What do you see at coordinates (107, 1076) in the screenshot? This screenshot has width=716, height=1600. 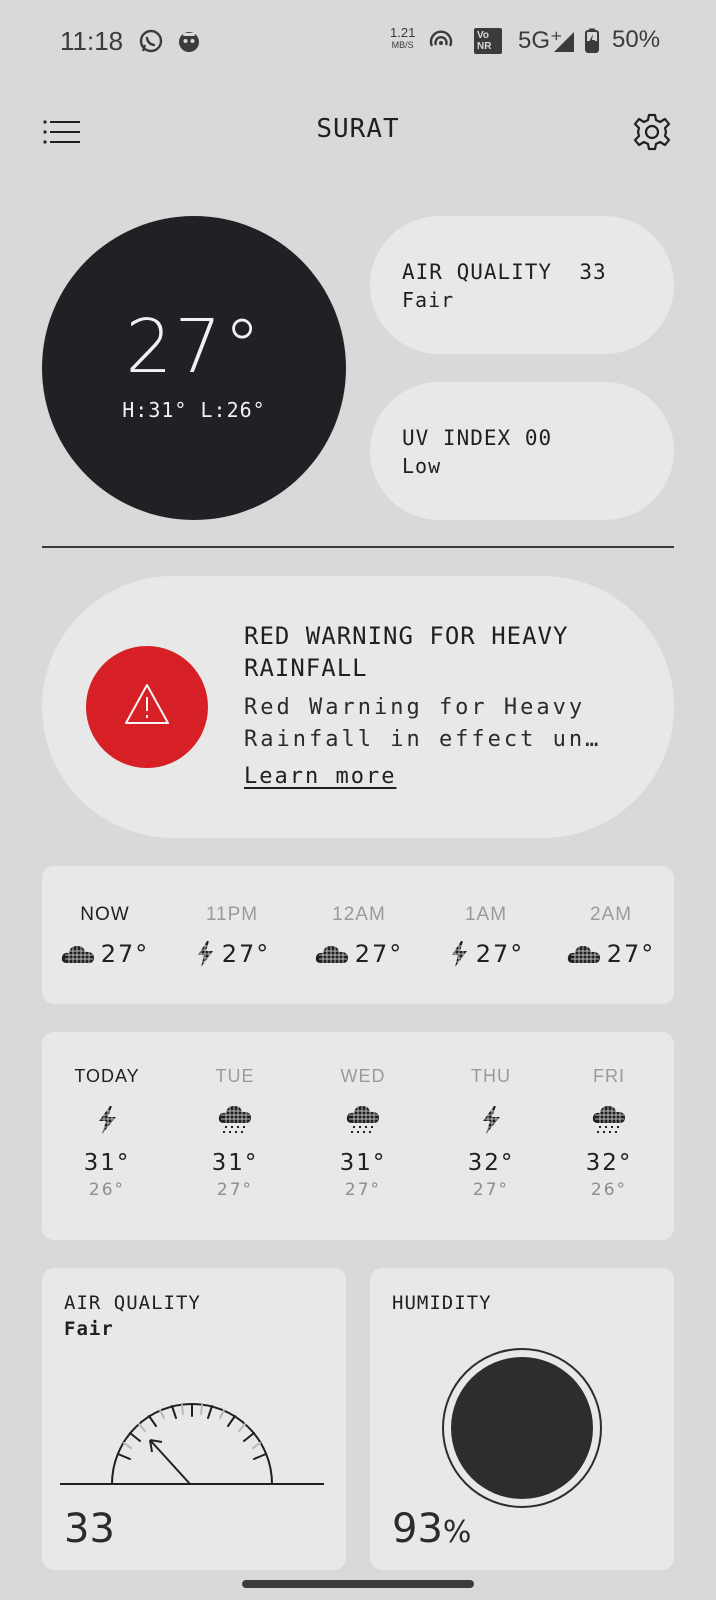 I see `day-label: TODAY` at bounding box center [107, 1076].